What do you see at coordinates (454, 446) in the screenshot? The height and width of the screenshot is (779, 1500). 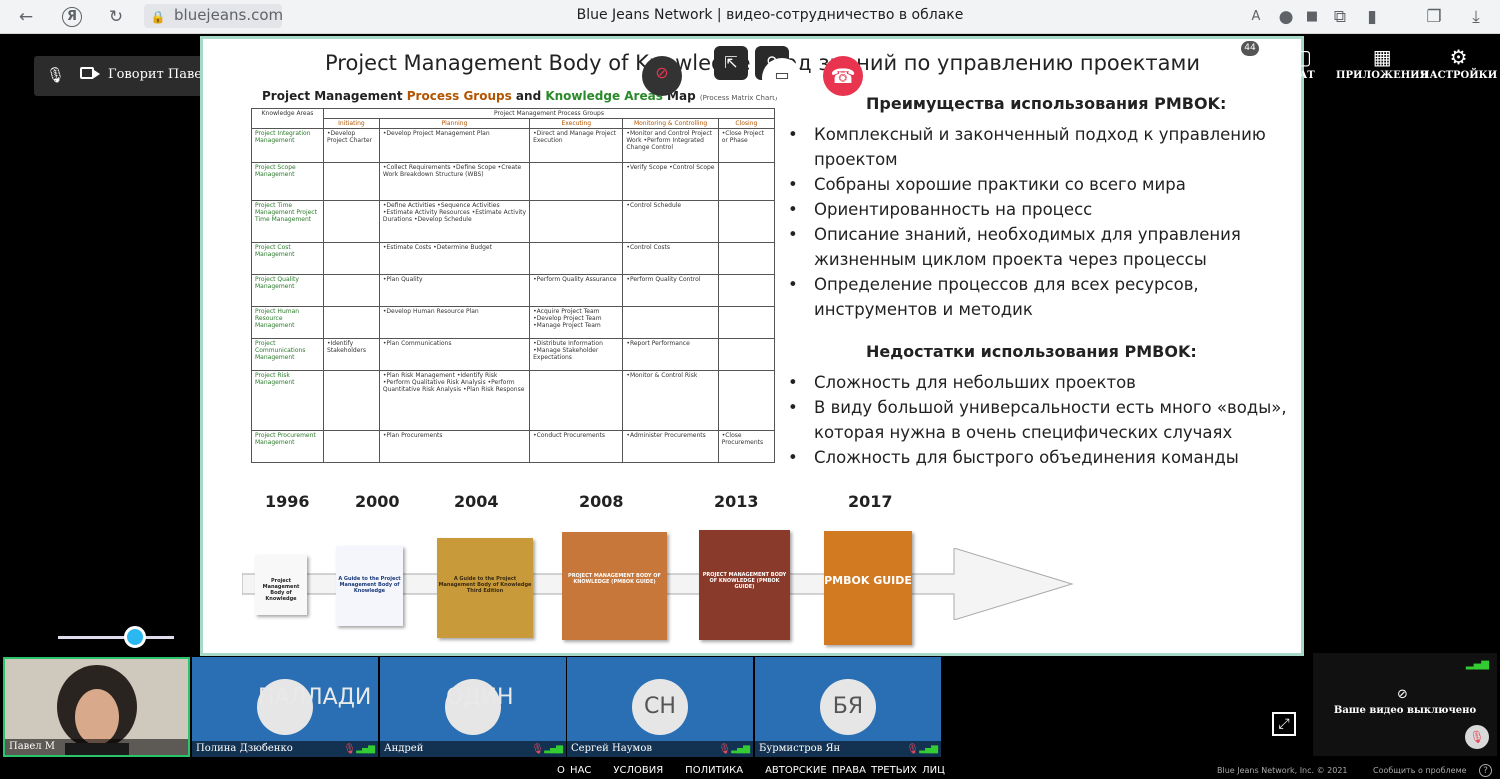 I see `table-cell: •Plan Procurements` at bounding box center [454, 446].